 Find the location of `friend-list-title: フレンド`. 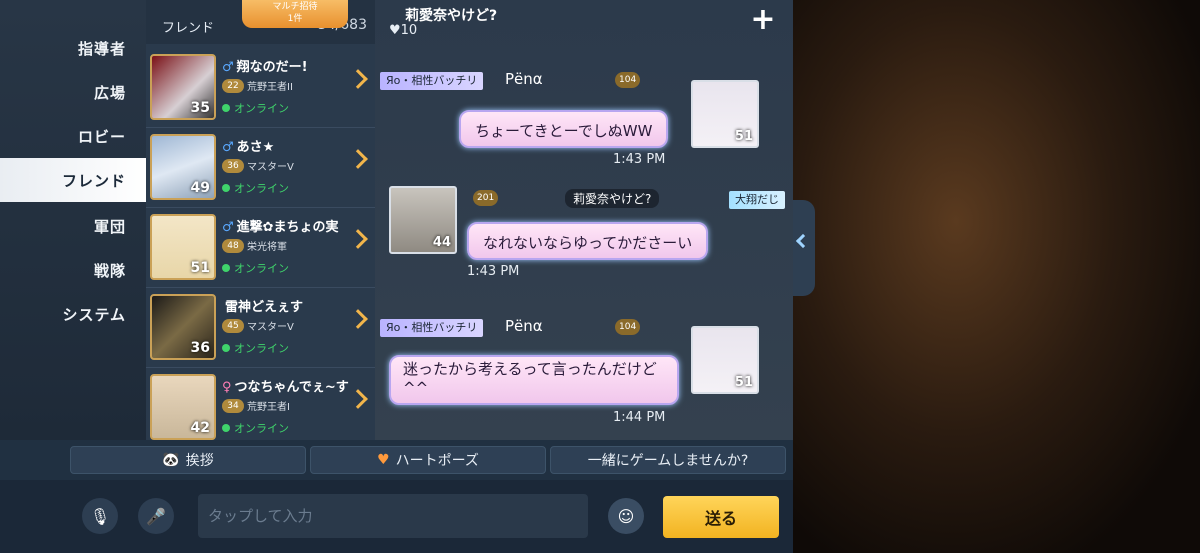

friend-list-title: フレンド is located at coordinates (188, 28).